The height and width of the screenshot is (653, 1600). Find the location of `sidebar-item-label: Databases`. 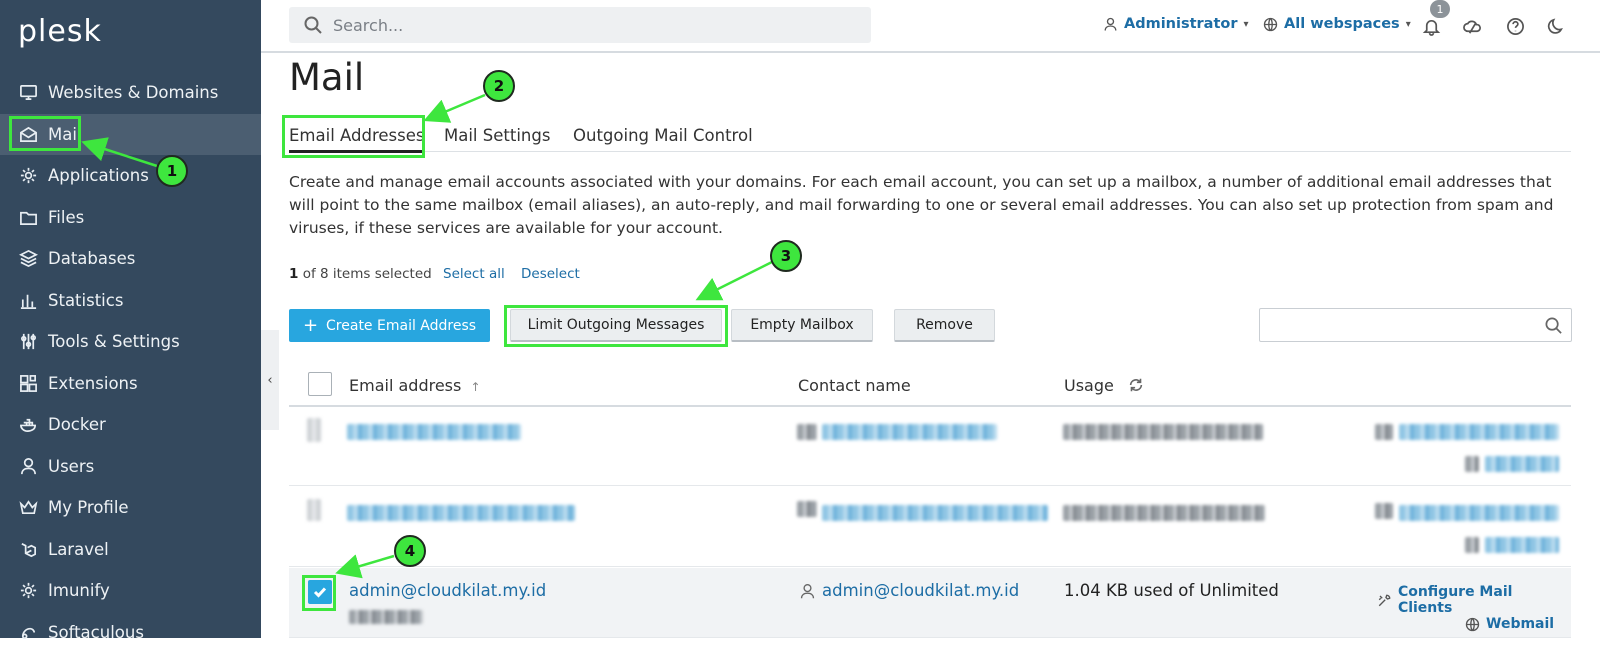

sidebar-item-label: Databases is located at coordinates (91, 258).